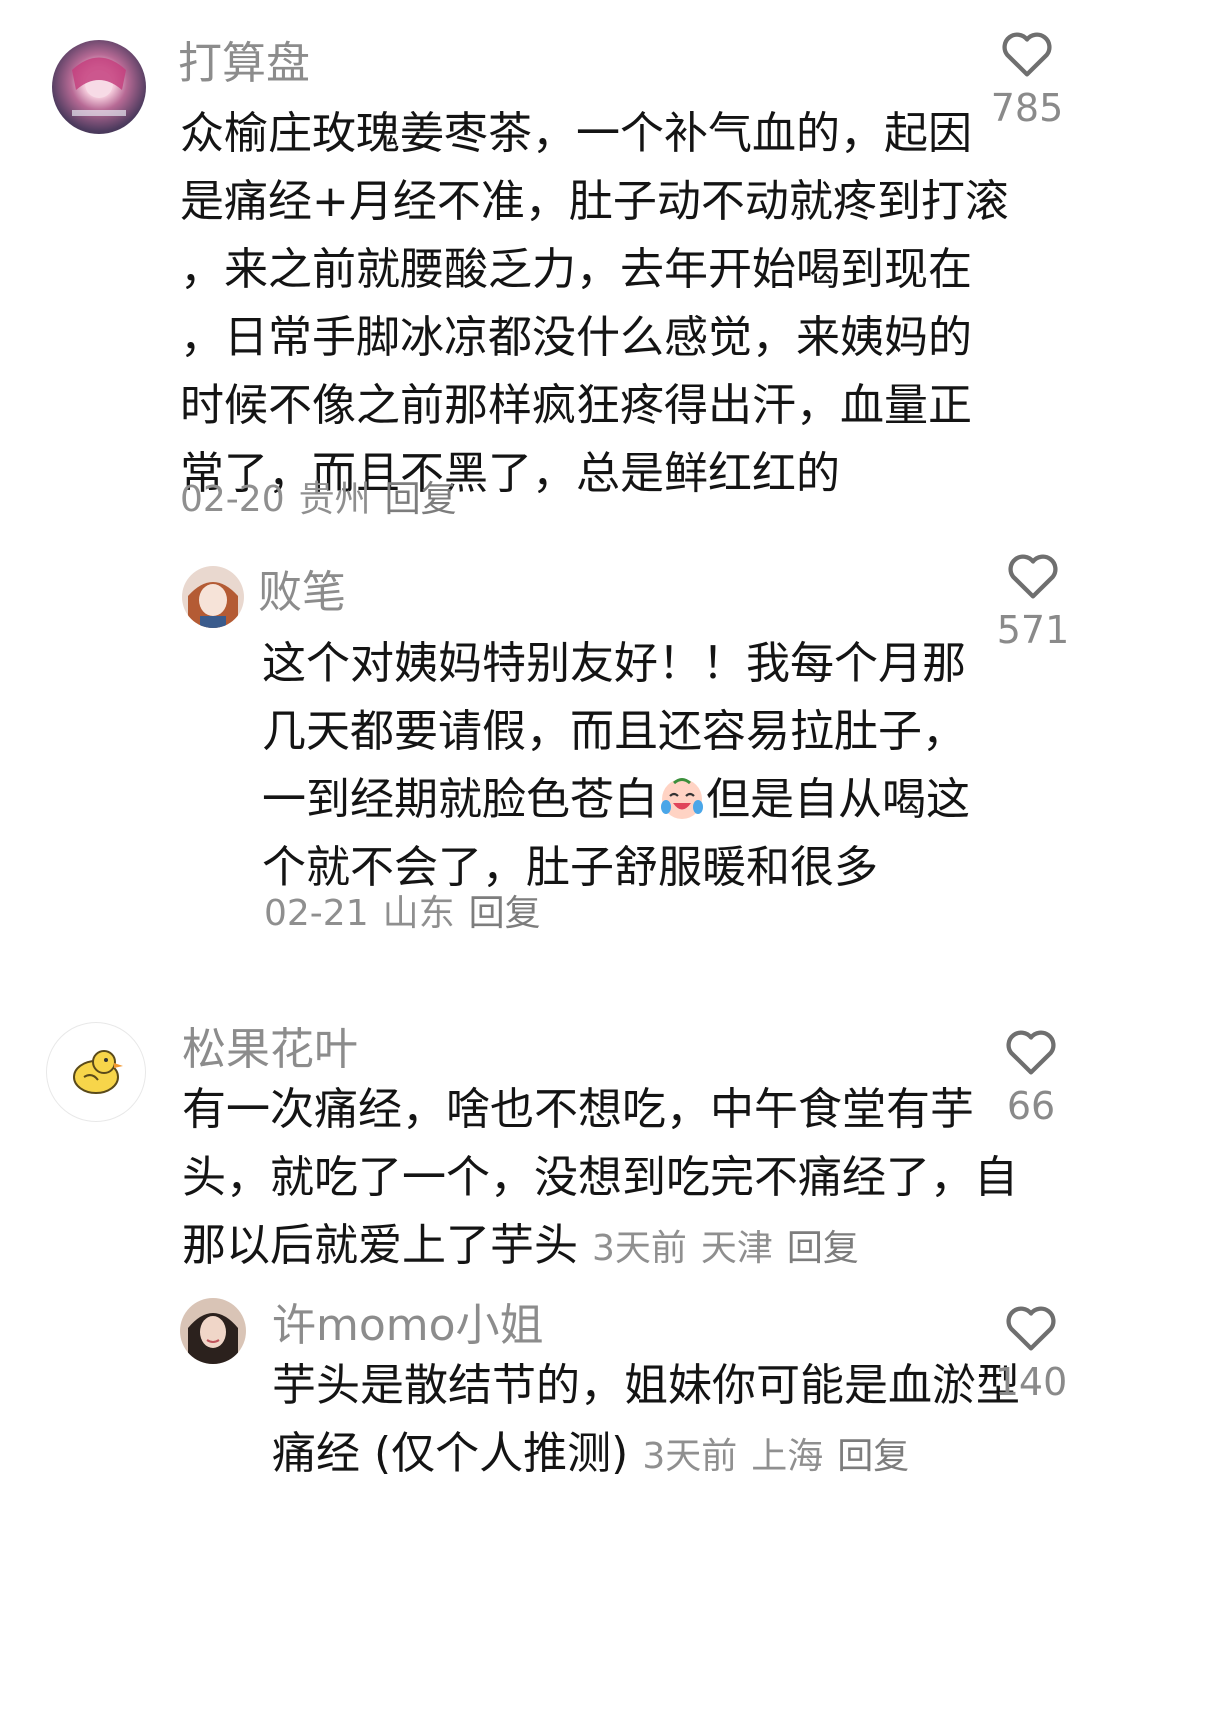  What do you see at coordinates (244, 64) in the screenshot?
I see `comment-username: 打算盘` at bounding box center [244, 64].